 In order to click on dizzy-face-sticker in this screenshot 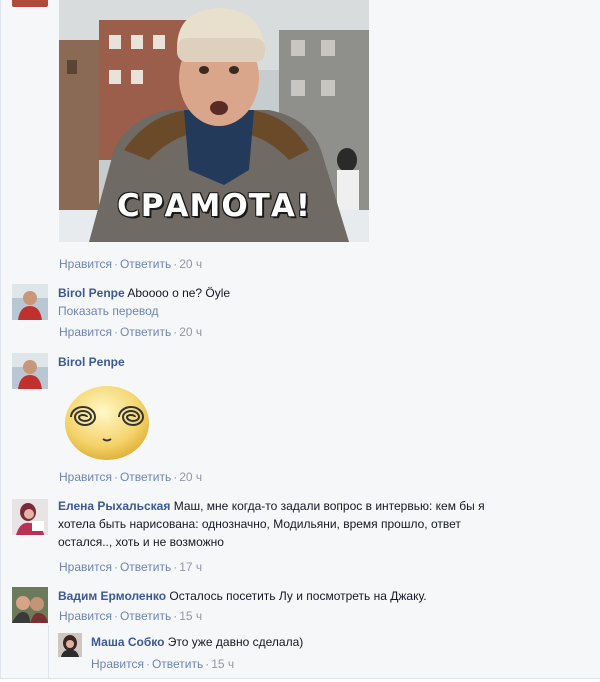, I will do `click(107, 422)`.